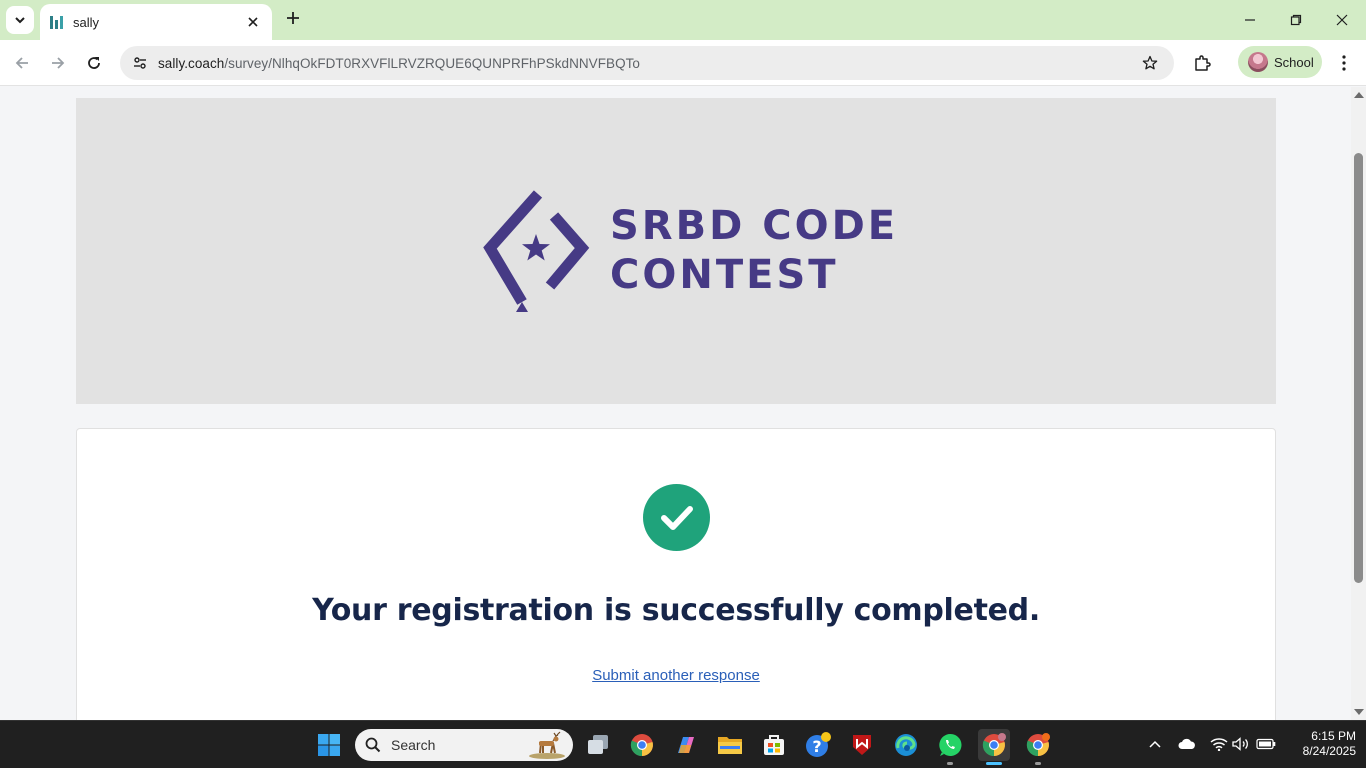 This screenshot has height=768, width=1366. I want to click on wifi-icon, so click(1219, 744).